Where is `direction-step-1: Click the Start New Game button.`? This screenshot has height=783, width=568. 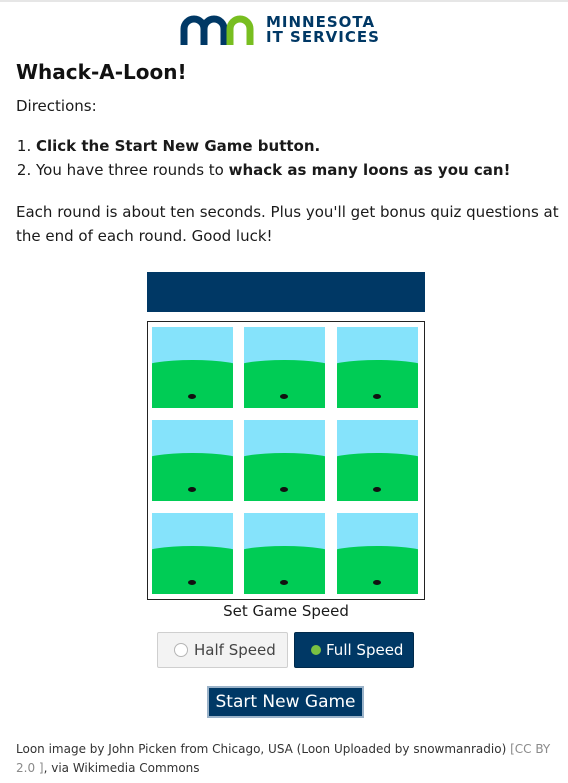
direction-step-1: Click the Start New Game button. is located at coordinates (273, 146).